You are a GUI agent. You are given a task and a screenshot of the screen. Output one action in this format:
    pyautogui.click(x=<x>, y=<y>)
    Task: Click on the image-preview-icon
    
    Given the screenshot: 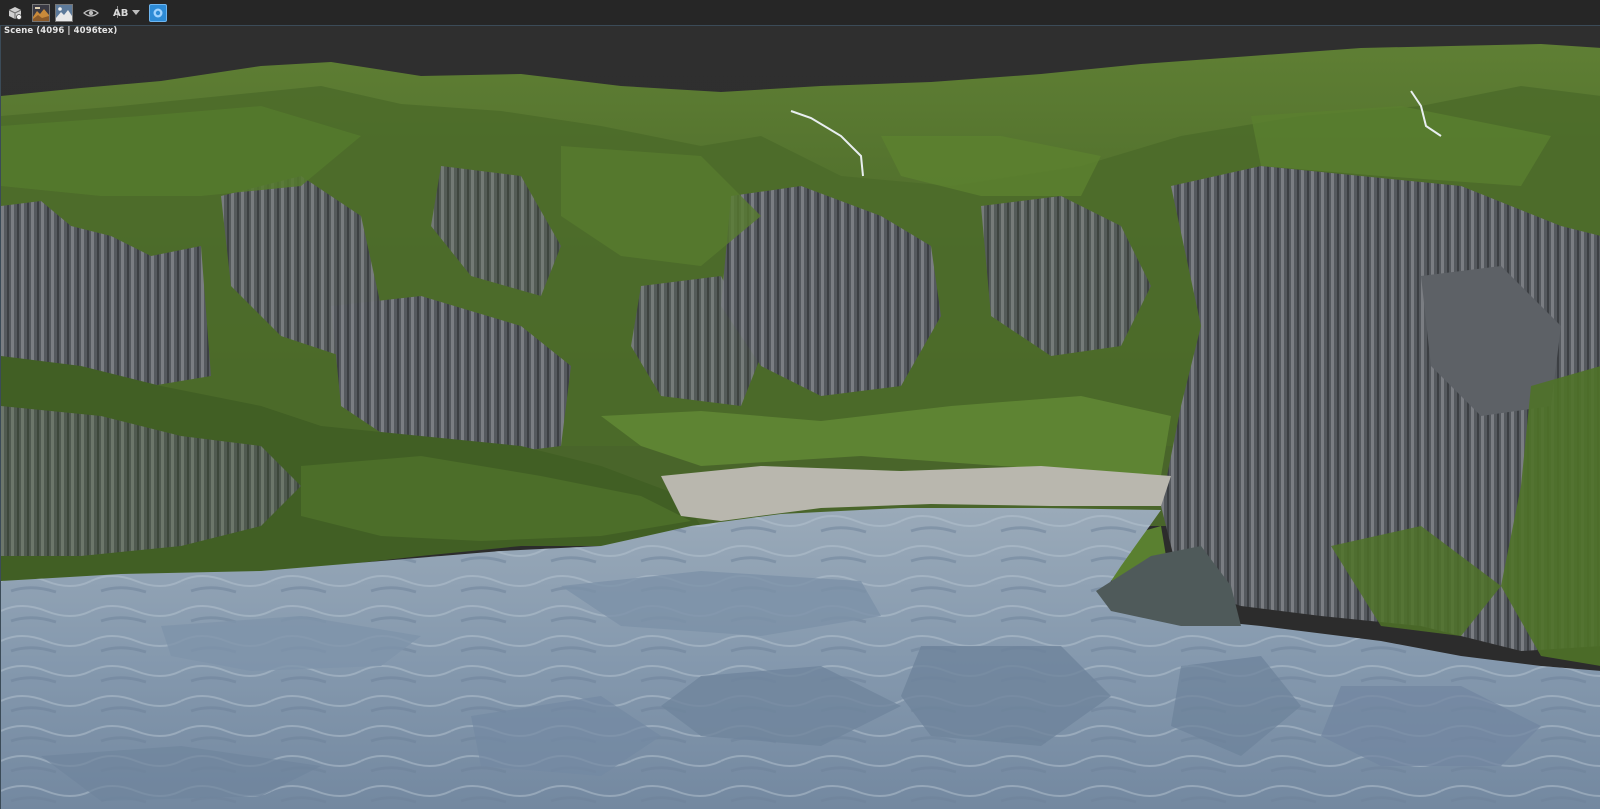 What is the action you would take?
    pyautogui.click(x=64, y=13)
    